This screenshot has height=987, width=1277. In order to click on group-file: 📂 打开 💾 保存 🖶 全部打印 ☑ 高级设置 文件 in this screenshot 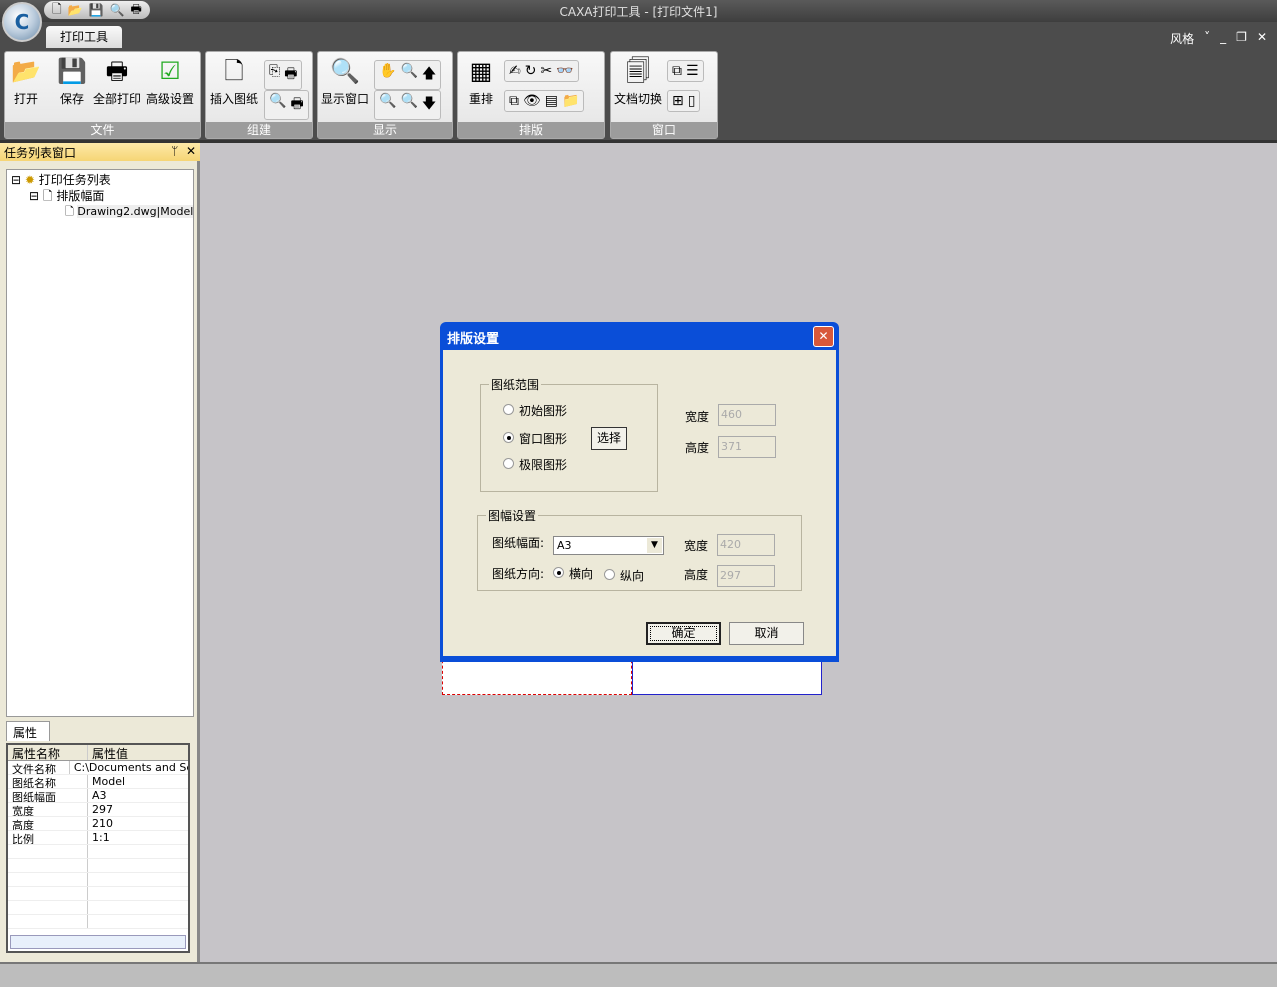, I will do `click(102, 95)`.